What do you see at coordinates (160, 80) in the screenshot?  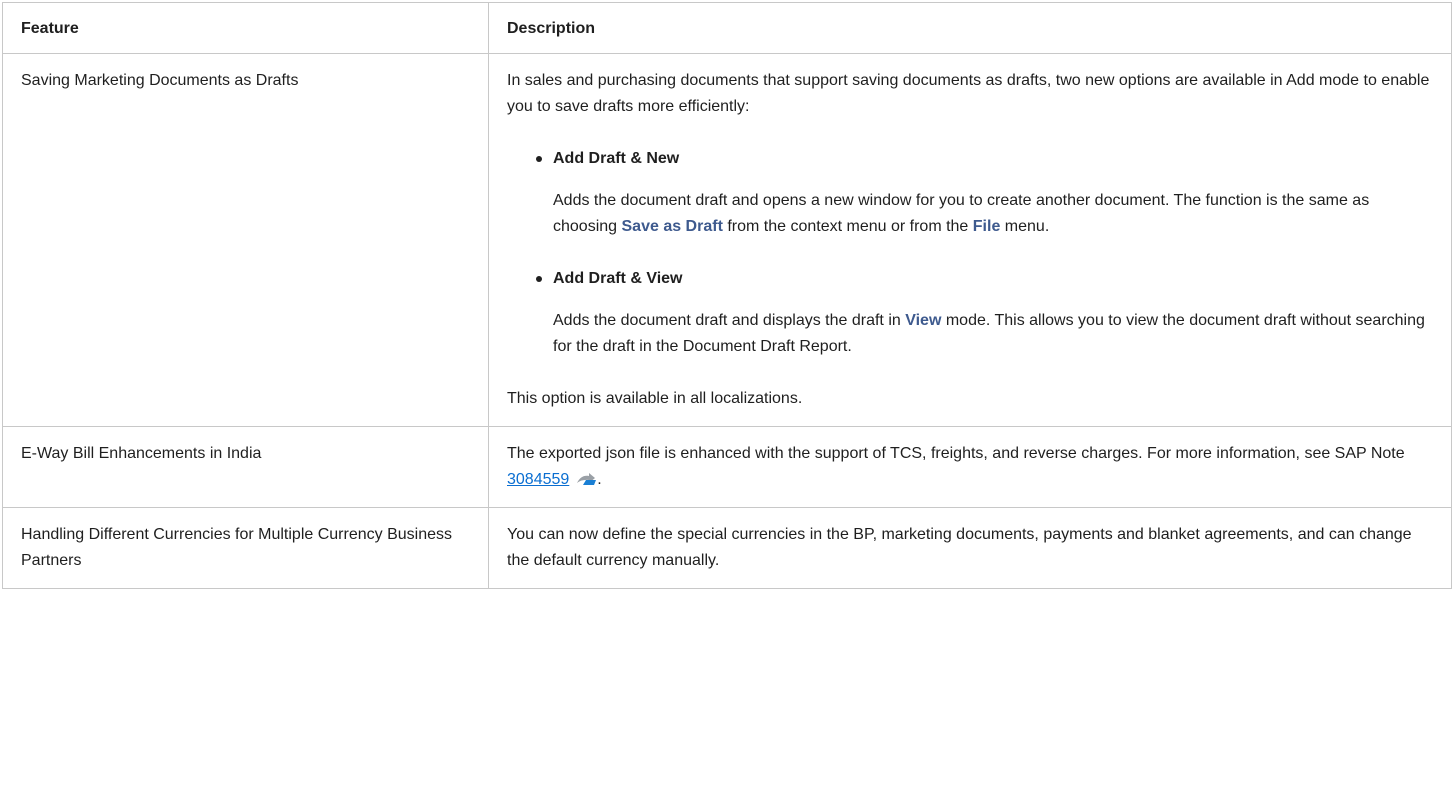 I see `feature-name: Saving Marketing Documents as Drafts` at bounding box center [160, 80].